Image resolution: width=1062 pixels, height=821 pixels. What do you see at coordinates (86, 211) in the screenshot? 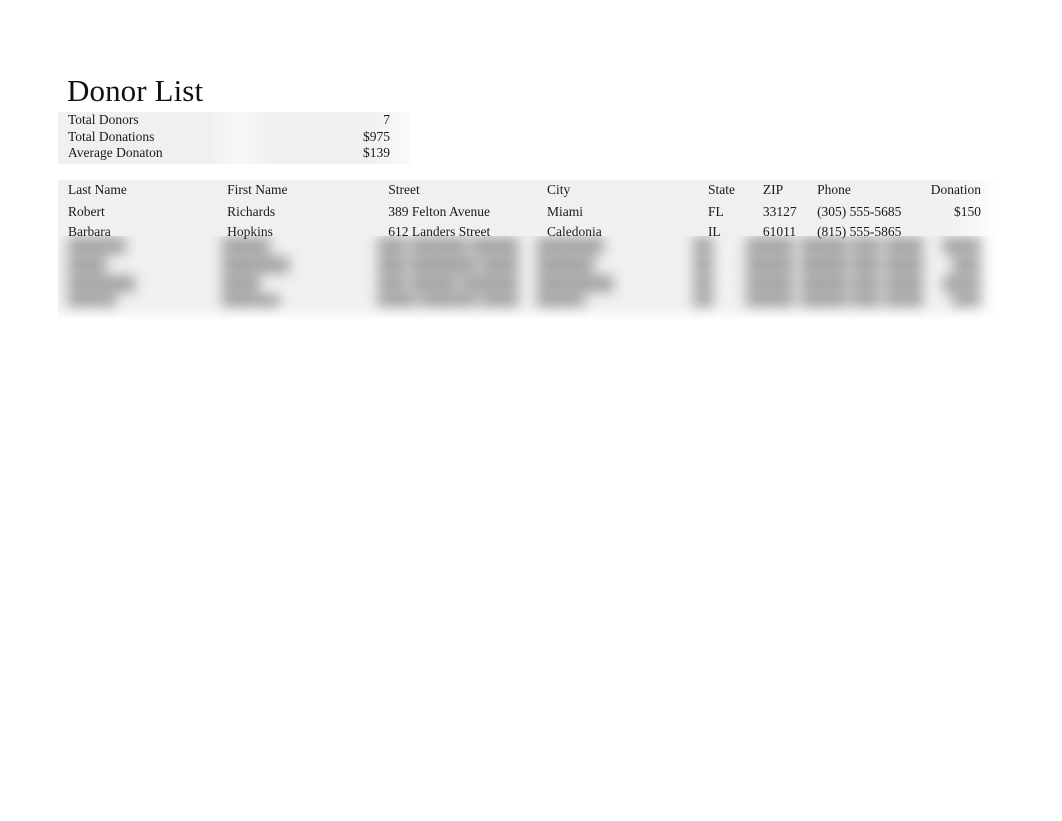
I see `cell-last-name: Robert` at bounding box center [86, 211].